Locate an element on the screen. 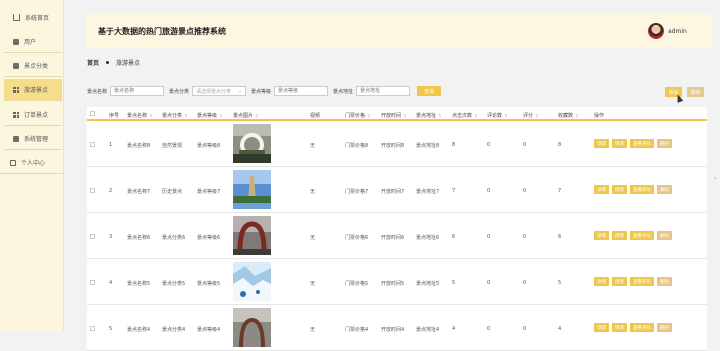  sidebar-item-home: 系统首页 is located at coordinates (33, 17).